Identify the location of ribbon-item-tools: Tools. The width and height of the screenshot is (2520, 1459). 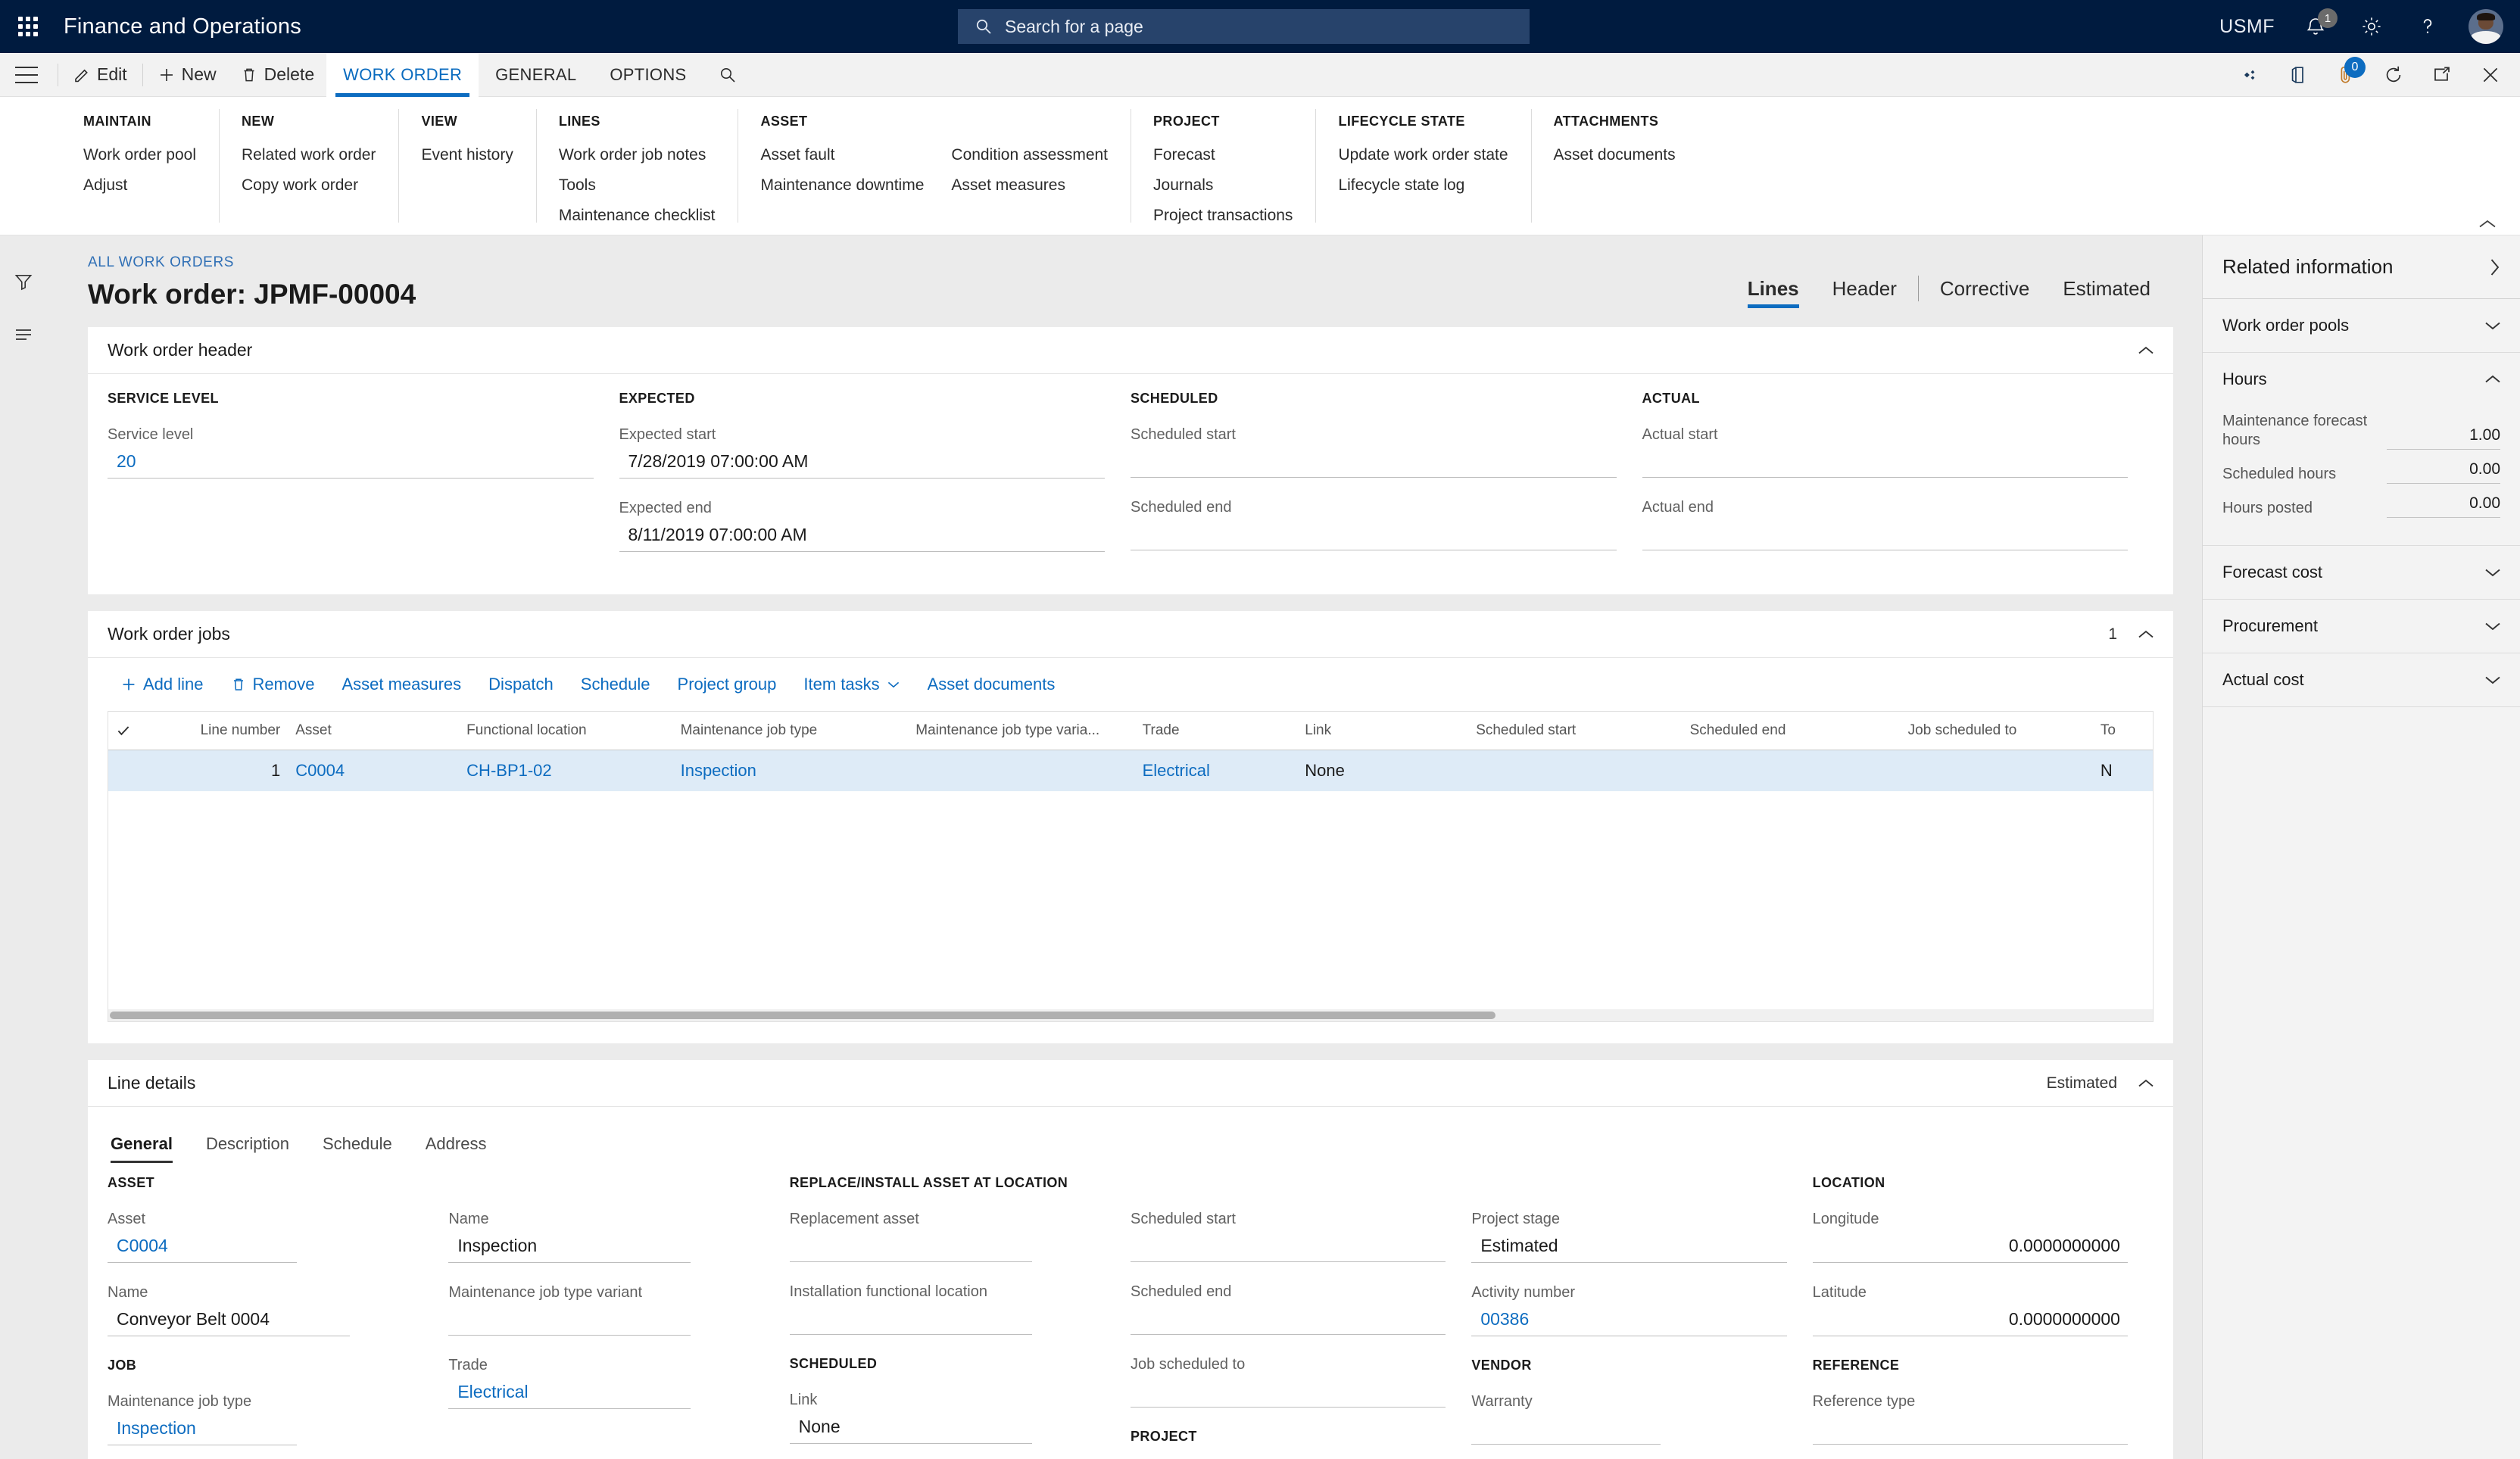
(637, 185).